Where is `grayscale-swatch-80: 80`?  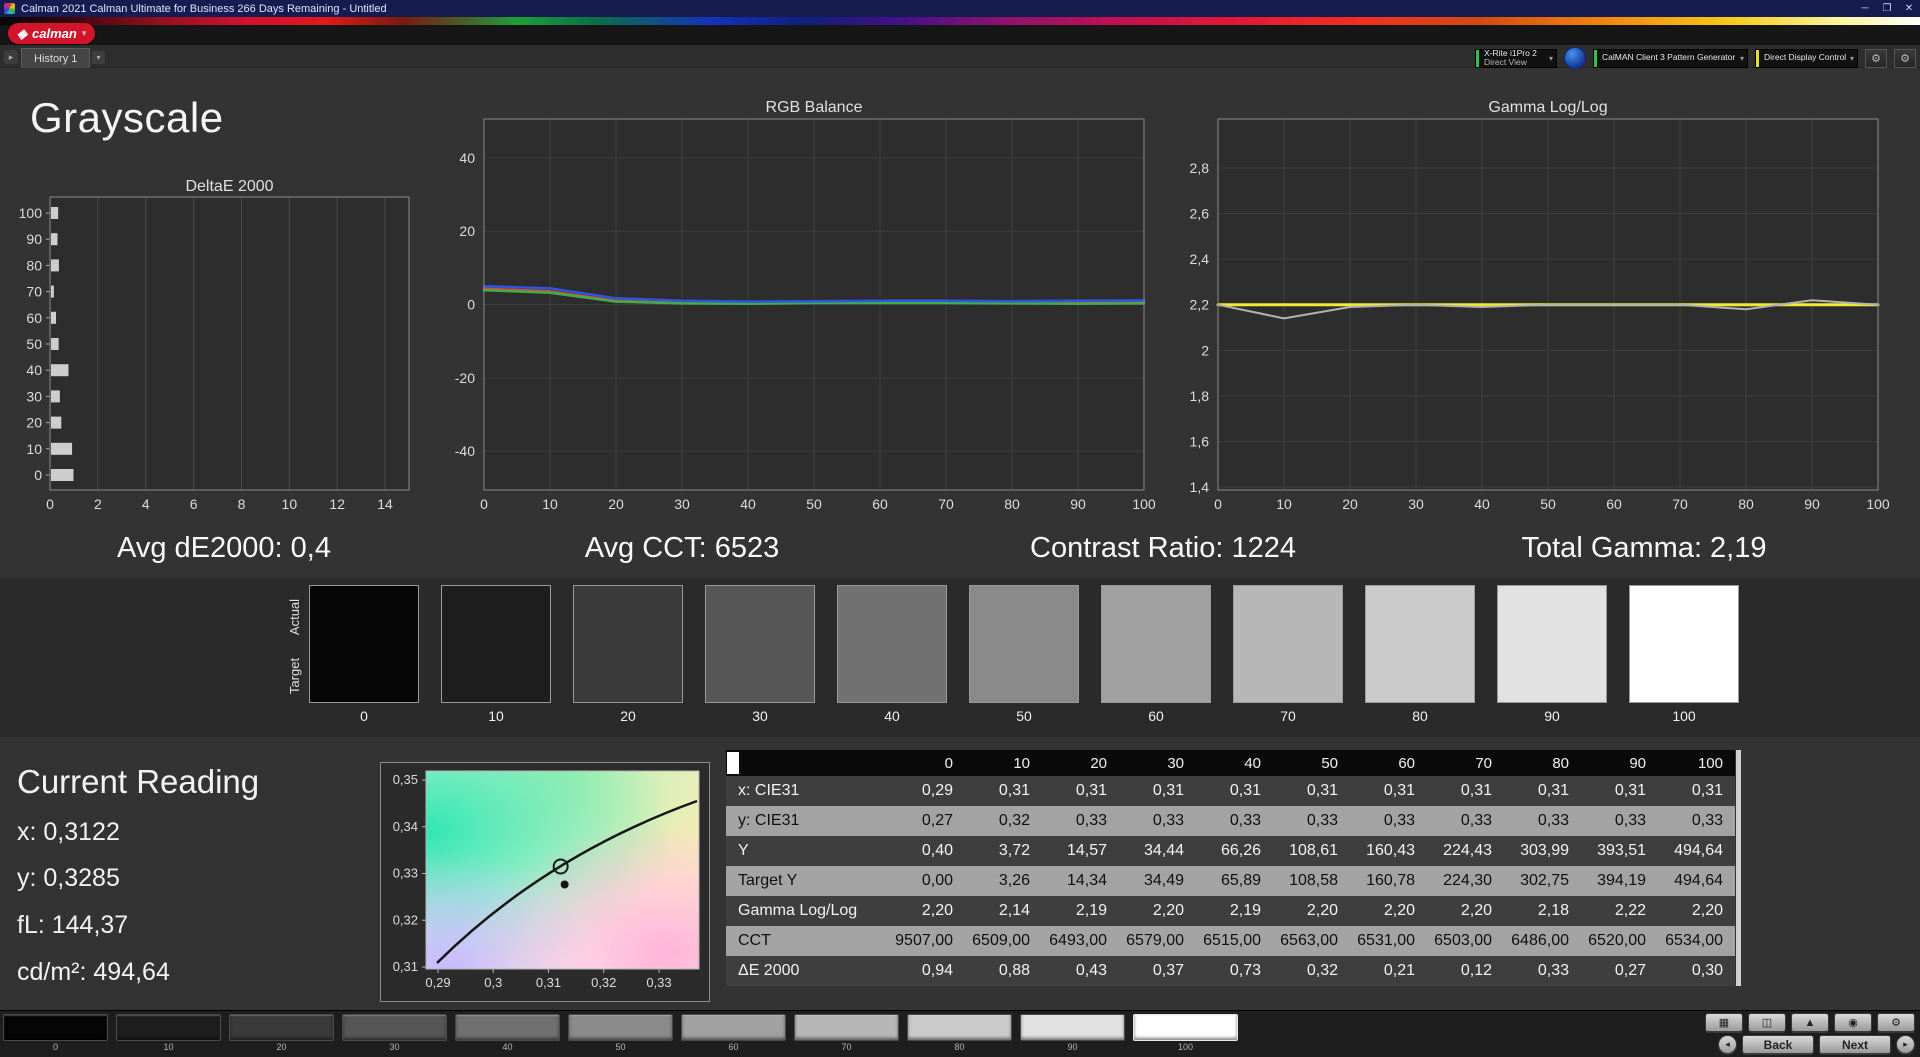 grayscale-swatch-80: 80 is located at coordinates (1420, 654).